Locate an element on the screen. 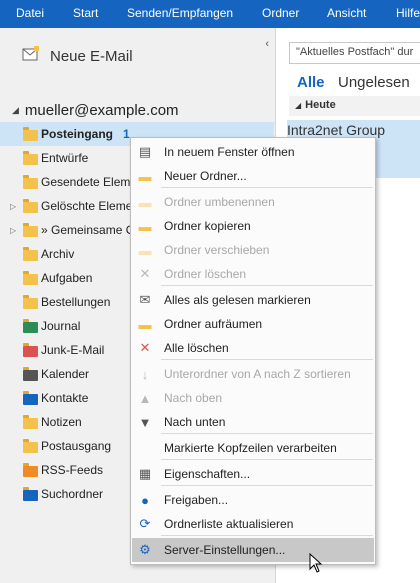 This screenshot has height=583, width=420. tasks-icon is located at coordinates (30, 278).